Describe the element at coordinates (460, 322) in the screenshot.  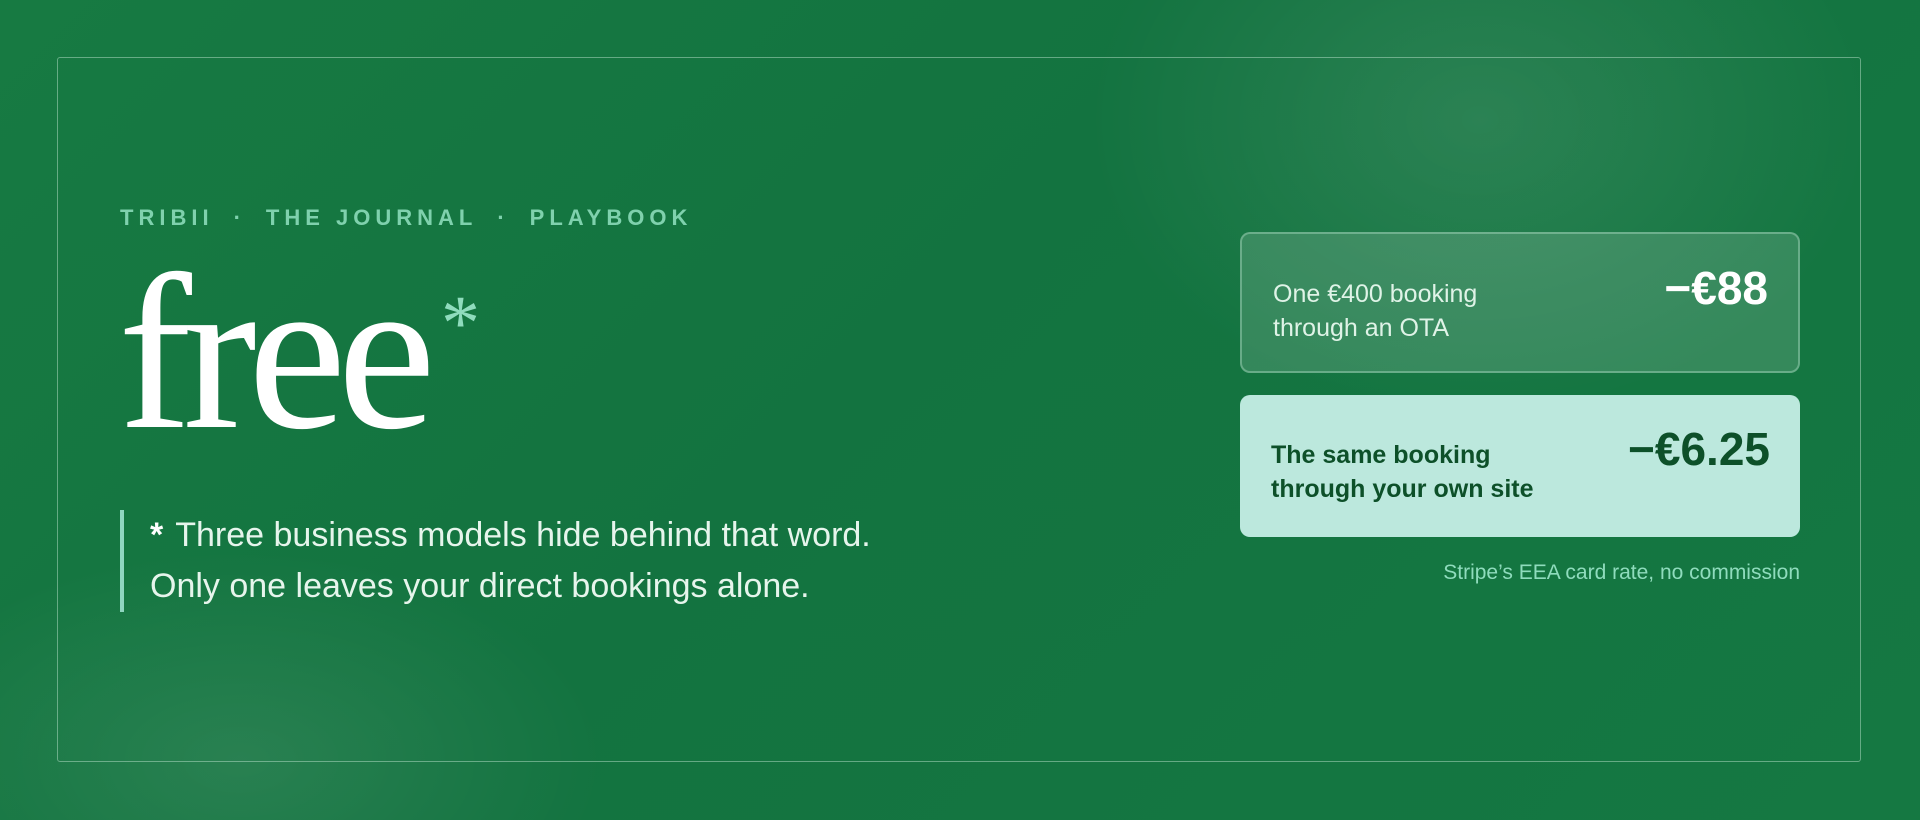
I see `headline-asterisk: *` at that location.